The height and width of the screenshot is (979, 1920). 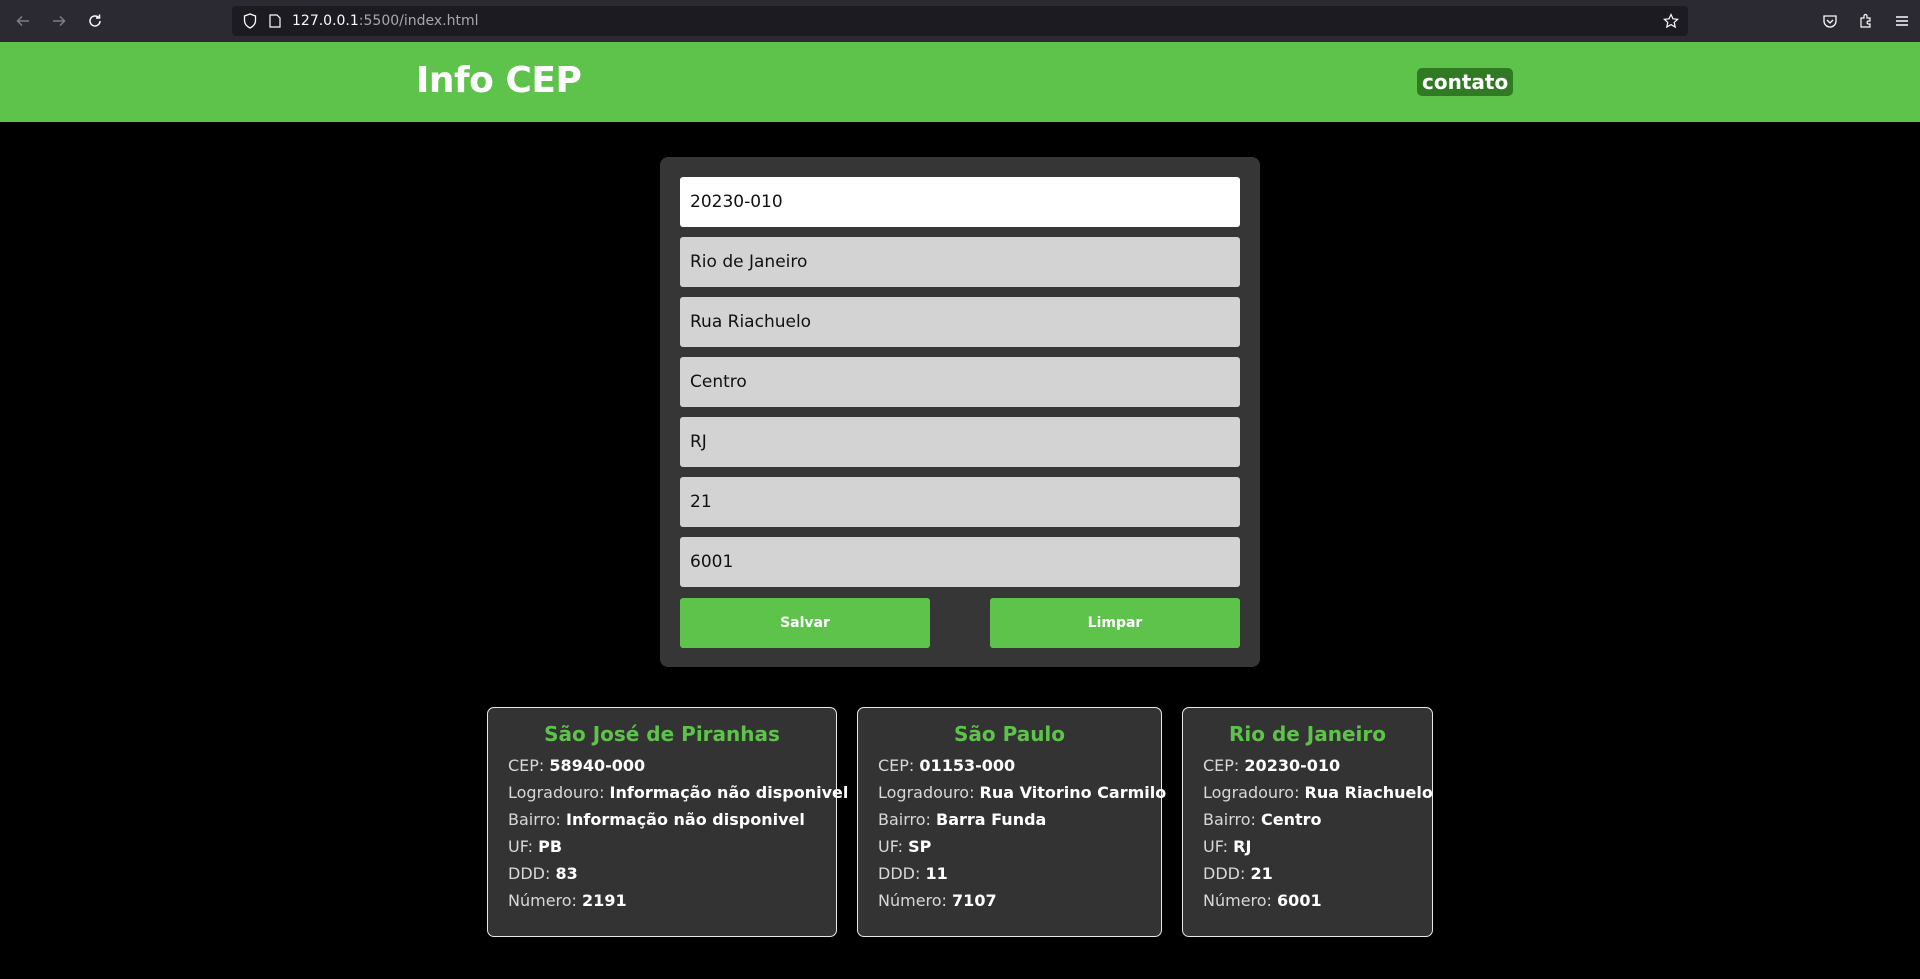 I want to click on reload-icon, so click(x=95, y=21).